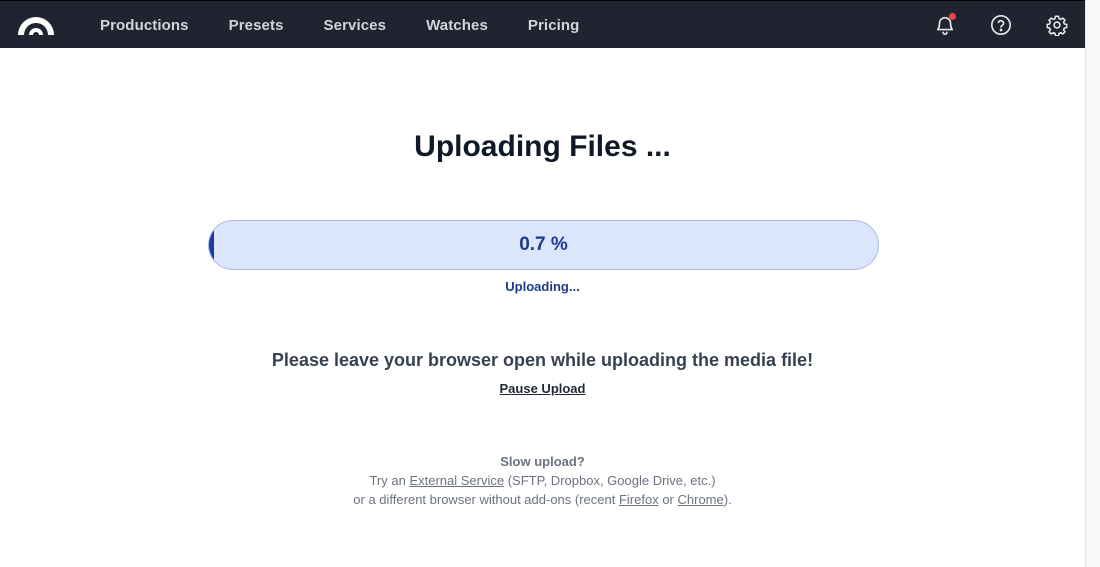 This screenshot has width=1100, height=567. What do you see at coordinates (144, 25) in the screenshot?
I see `nav-productions: Productions` at bounding box center [144, 25].